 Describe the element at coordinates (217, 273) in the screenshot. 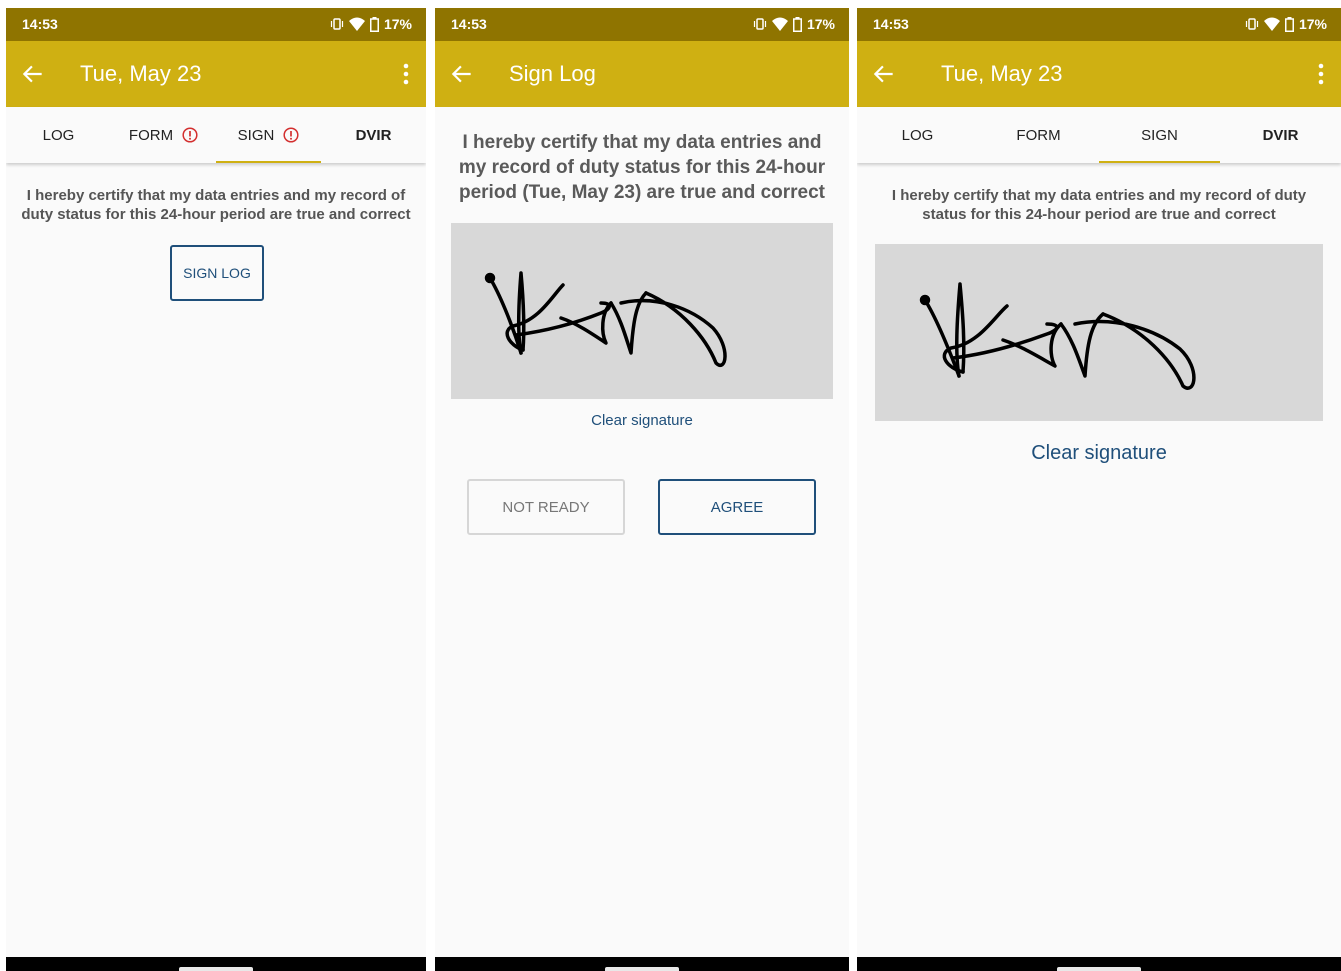

I see `sign-log-button: SIGN LOG` at that location.